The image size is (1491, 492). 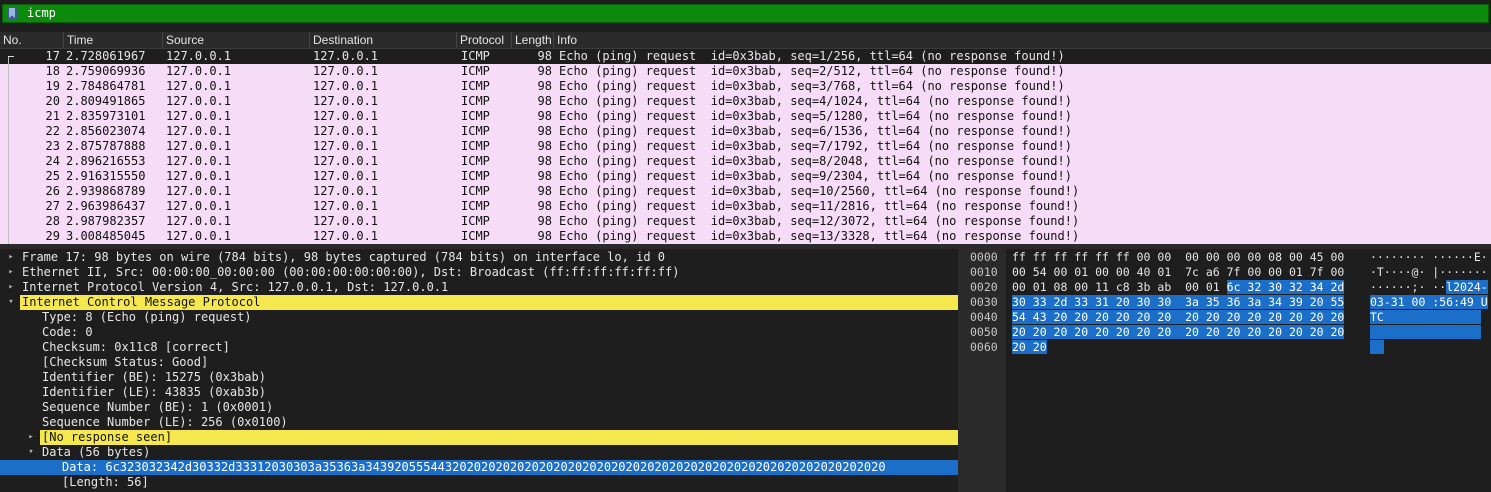 I want to click on packet-time: 3.008485045, so click(x=106, y=236).